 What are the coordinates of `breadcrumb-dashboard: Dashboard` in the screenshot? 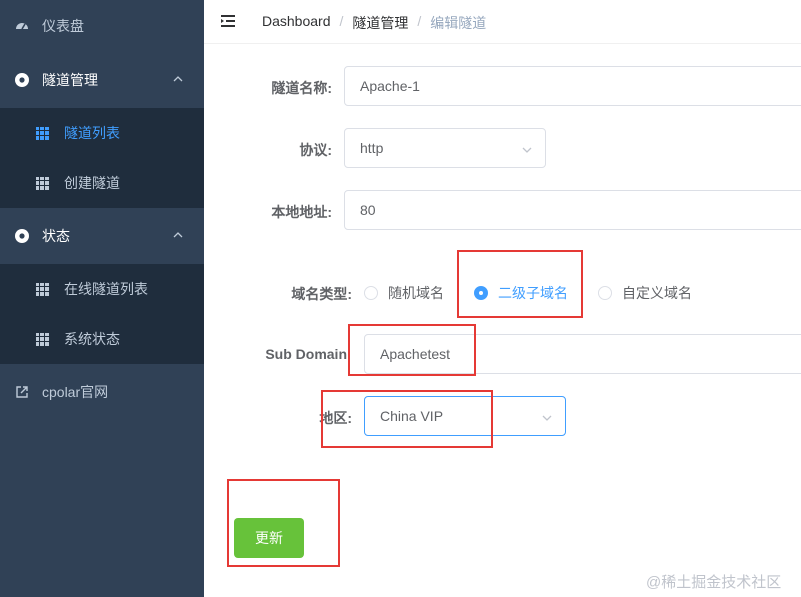 It's located at (296, 23).